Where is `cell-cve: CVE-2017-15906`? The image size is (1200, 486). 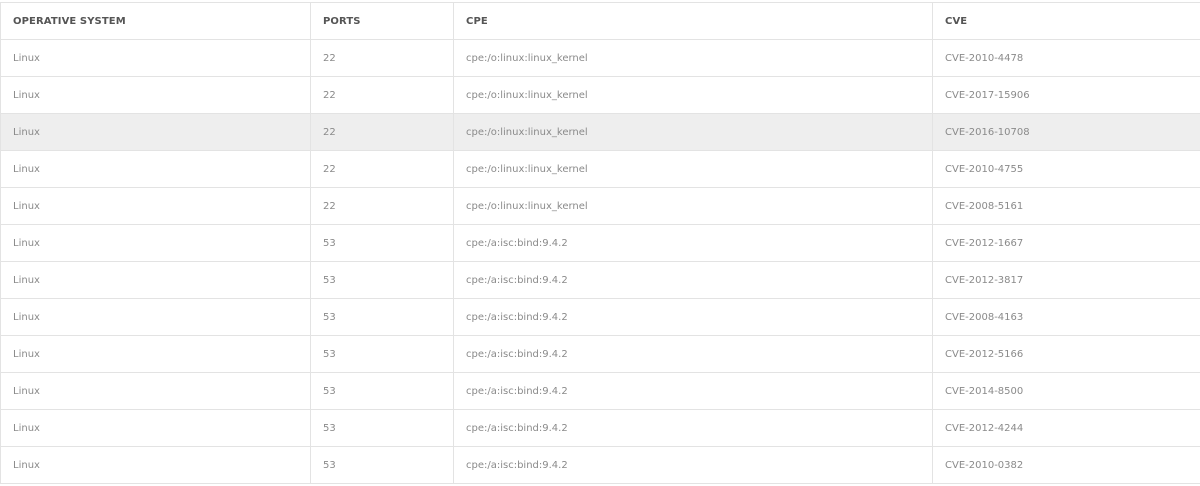
cell-cve: CVE-2017-15906 is located at coordinates (1066, 95).